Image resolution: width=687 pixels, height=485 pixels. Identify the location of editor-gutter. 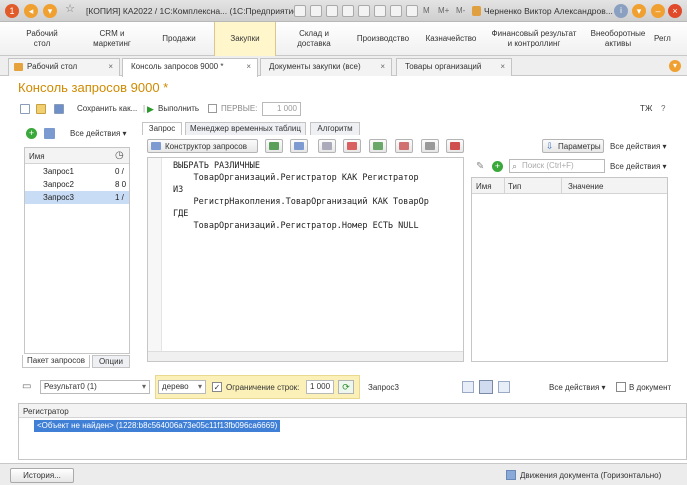
(155, 259).